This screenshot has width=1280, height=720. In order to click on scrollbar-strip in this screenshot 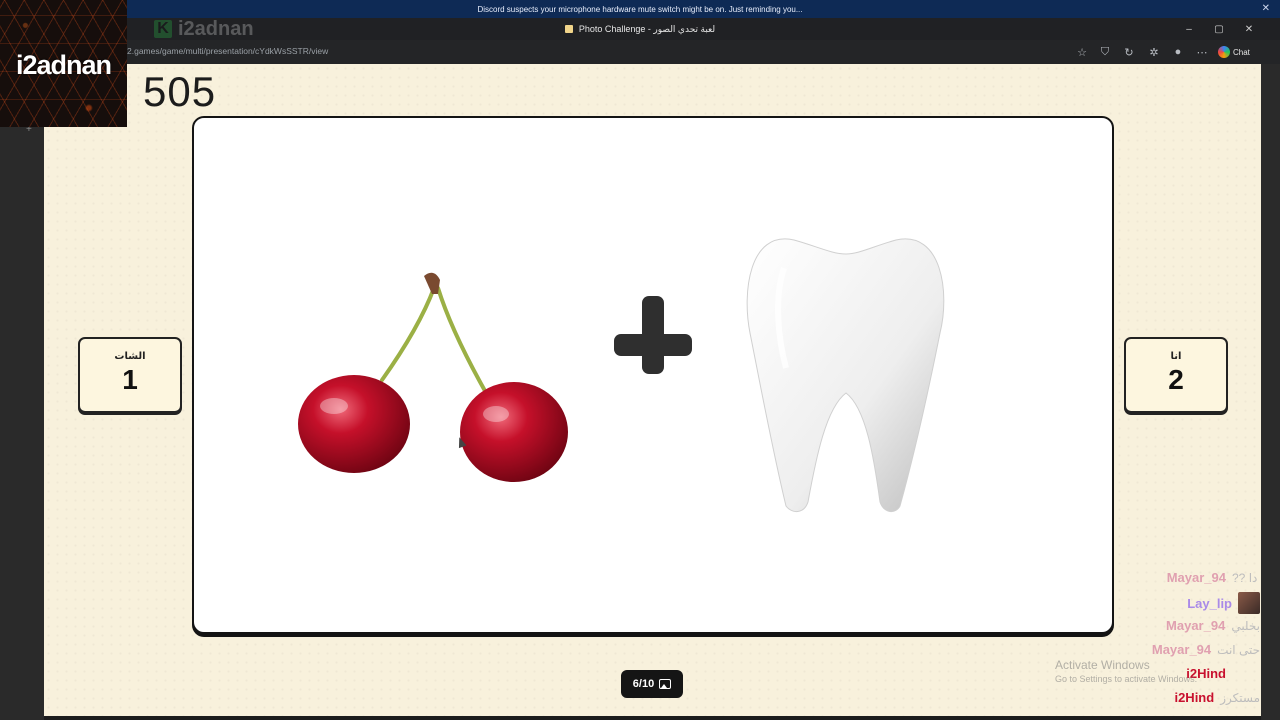, I will do `click(1270, 392)`.